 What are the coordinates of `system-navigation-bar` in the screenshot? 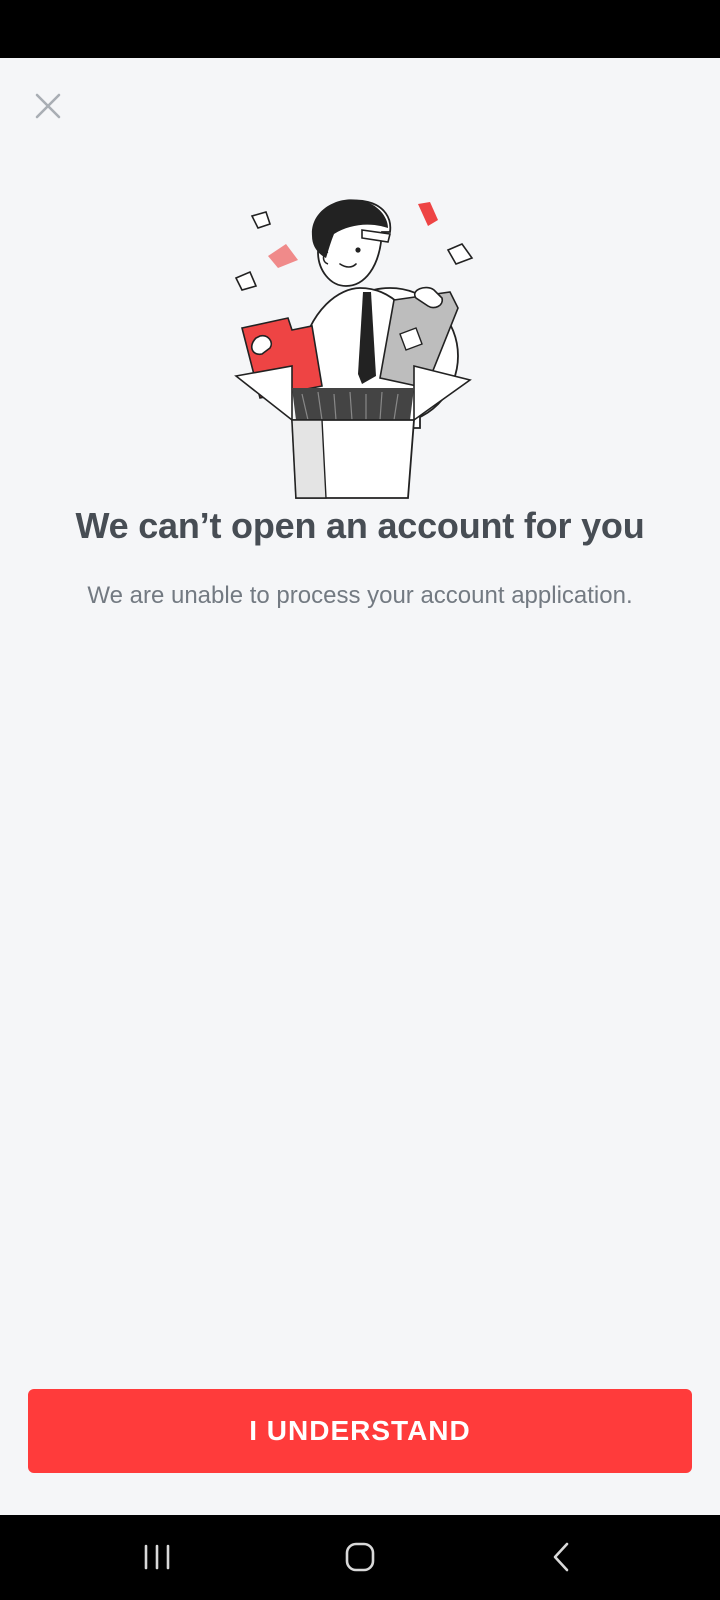 It's located at (360, 1557).